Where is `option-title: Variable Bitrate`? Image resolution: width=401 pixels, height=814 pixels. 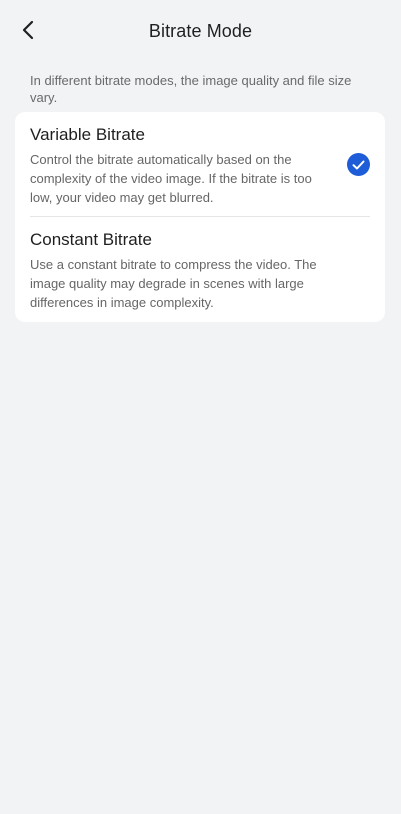 option-title: Variable Bitrate is located at coordinates (87, 134).